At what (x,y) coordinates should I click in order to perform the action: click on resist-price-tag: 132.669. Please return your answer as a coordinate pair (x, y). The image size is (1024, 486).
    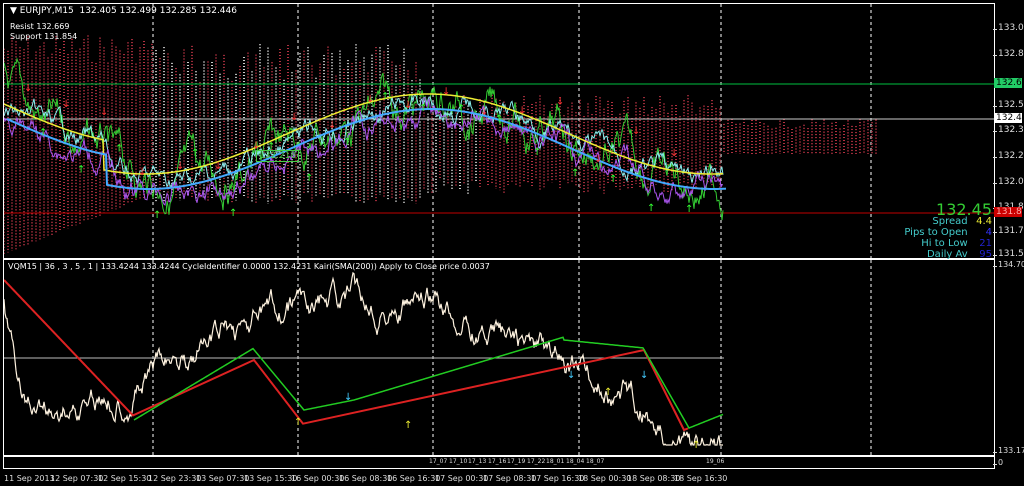
    Looking at the image, I should click on (1008, 83).